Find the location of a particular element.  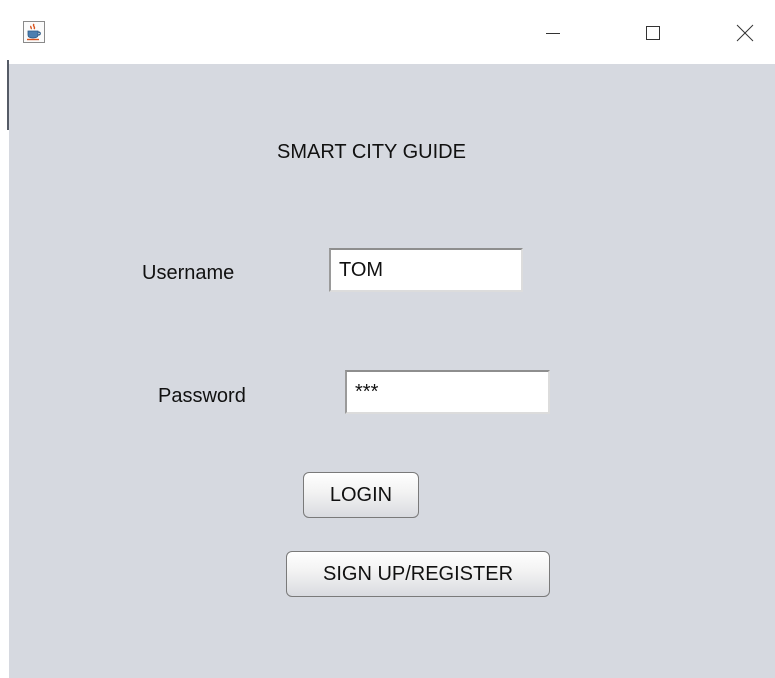

username-label: Username is located at coordinates (188, 273).